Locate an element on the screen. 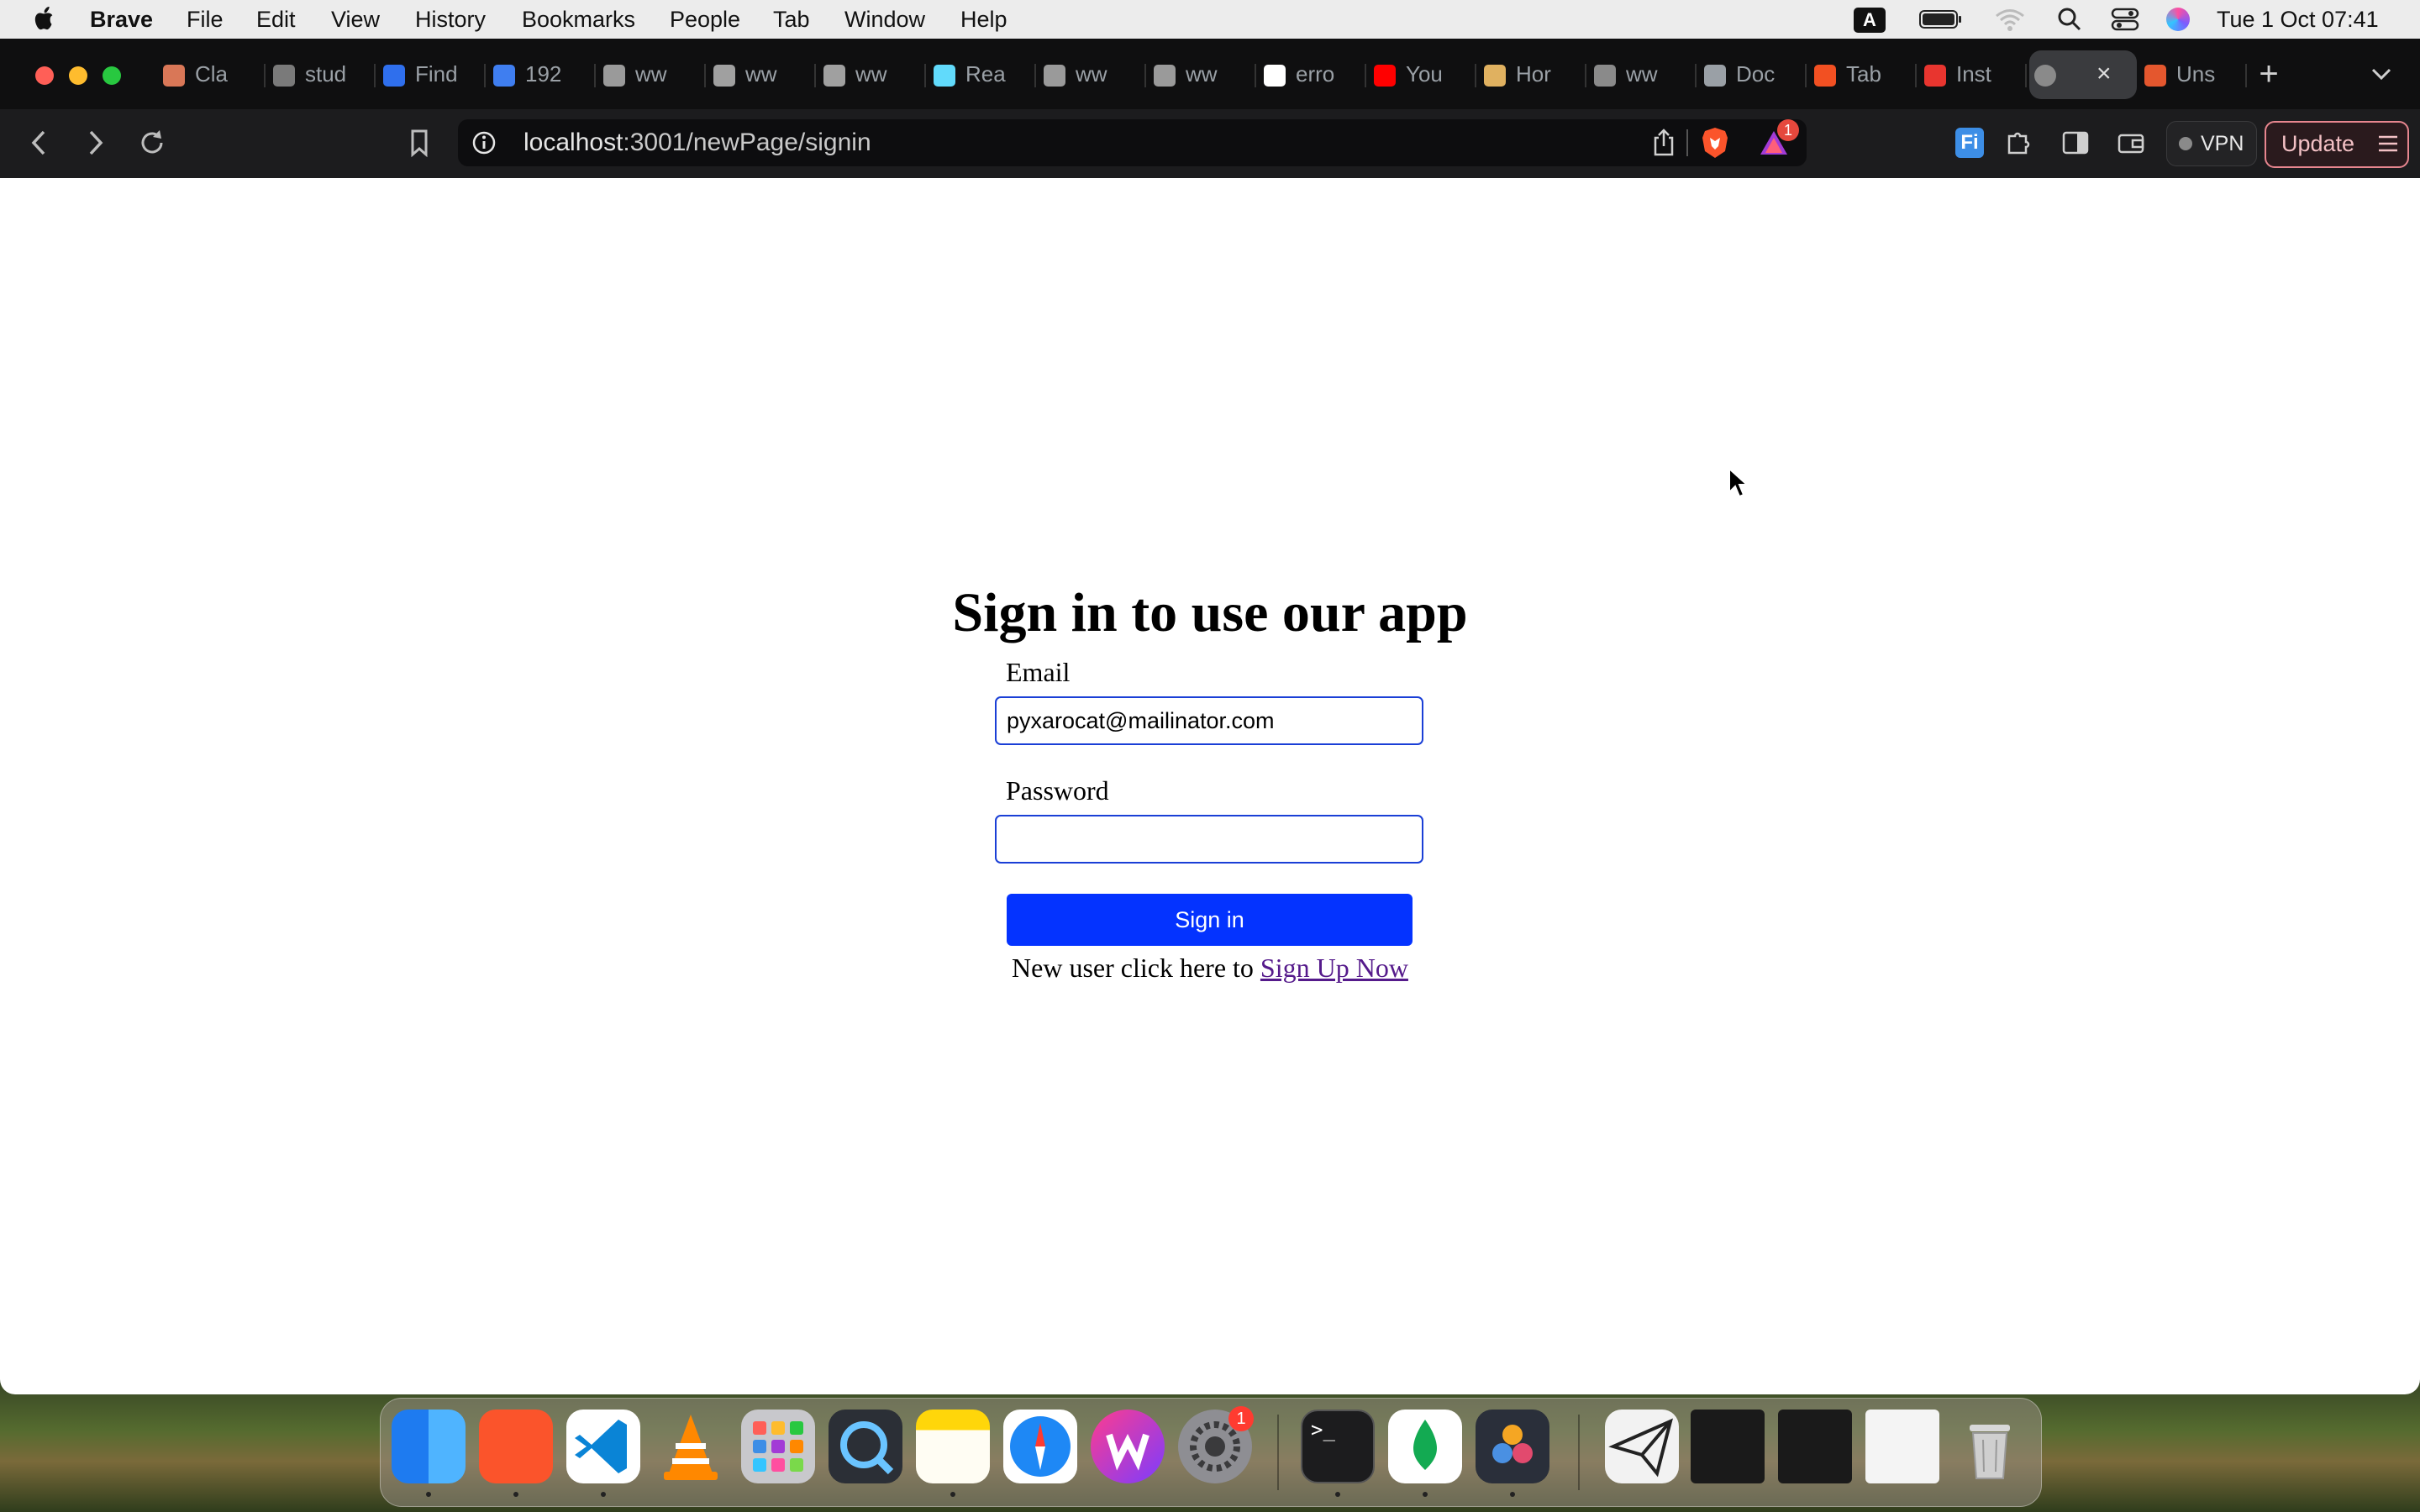  browser-tab: Find is located at coordinates (432, 74).